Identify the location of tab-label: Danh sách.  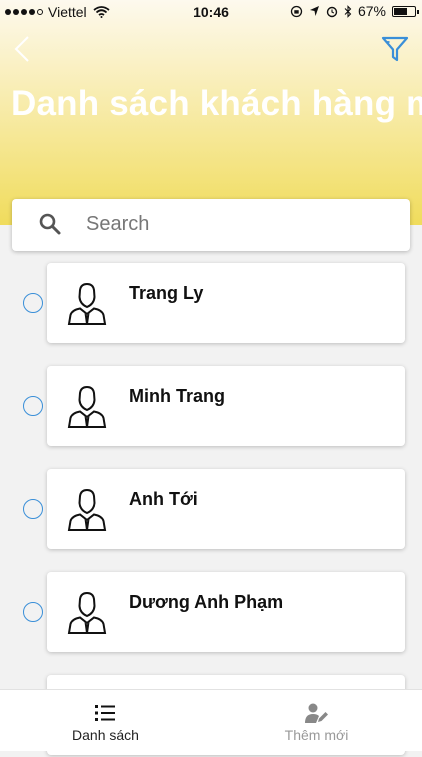
(105, 735).